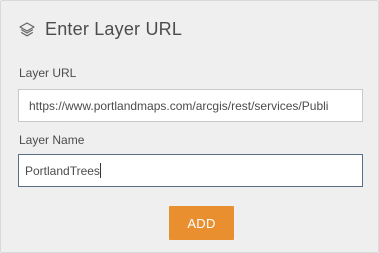  Describe the element at coordinates (48, 73) in the screenshot. I see `layer-url-label: Layer URL` at that location.